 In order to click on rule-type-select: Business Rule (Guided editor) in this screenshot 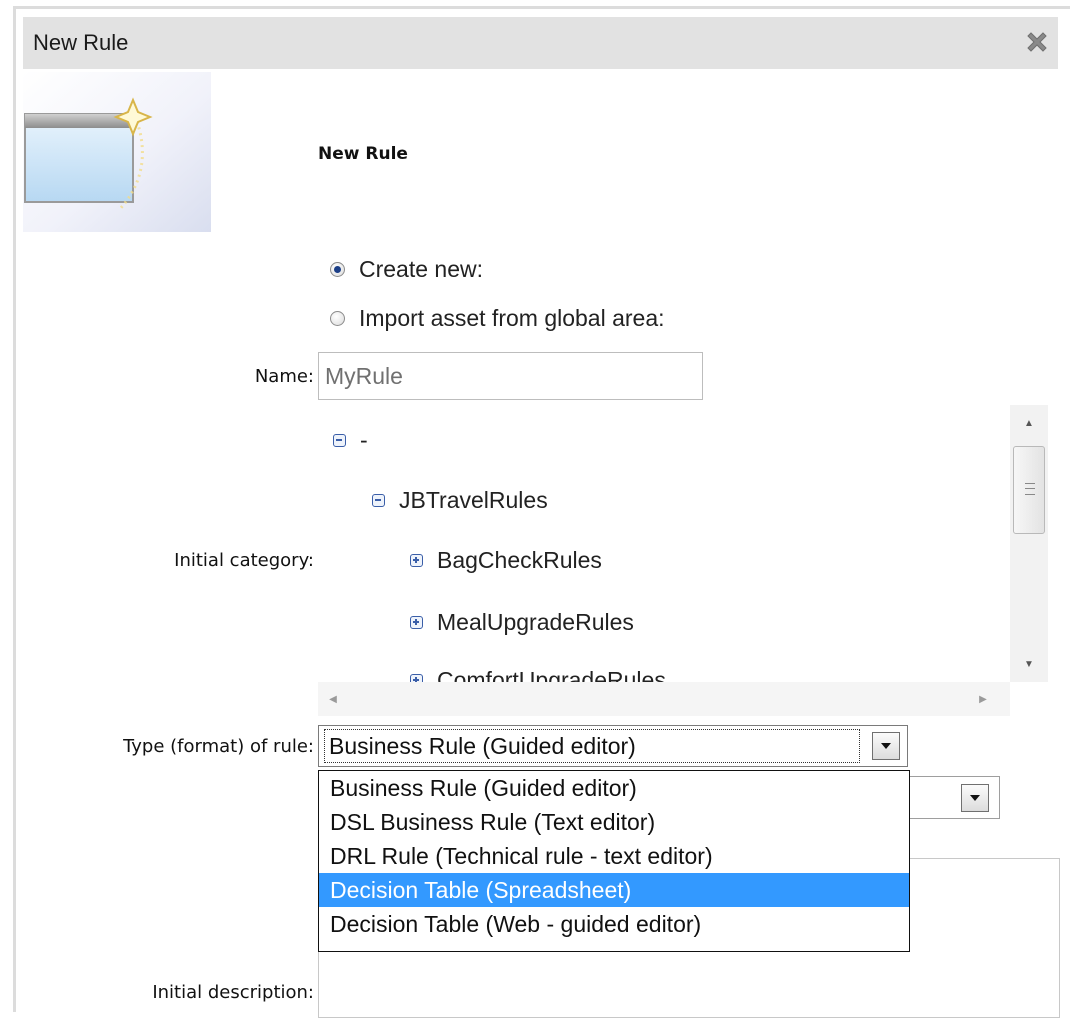, I will do `click(613, 746)`.